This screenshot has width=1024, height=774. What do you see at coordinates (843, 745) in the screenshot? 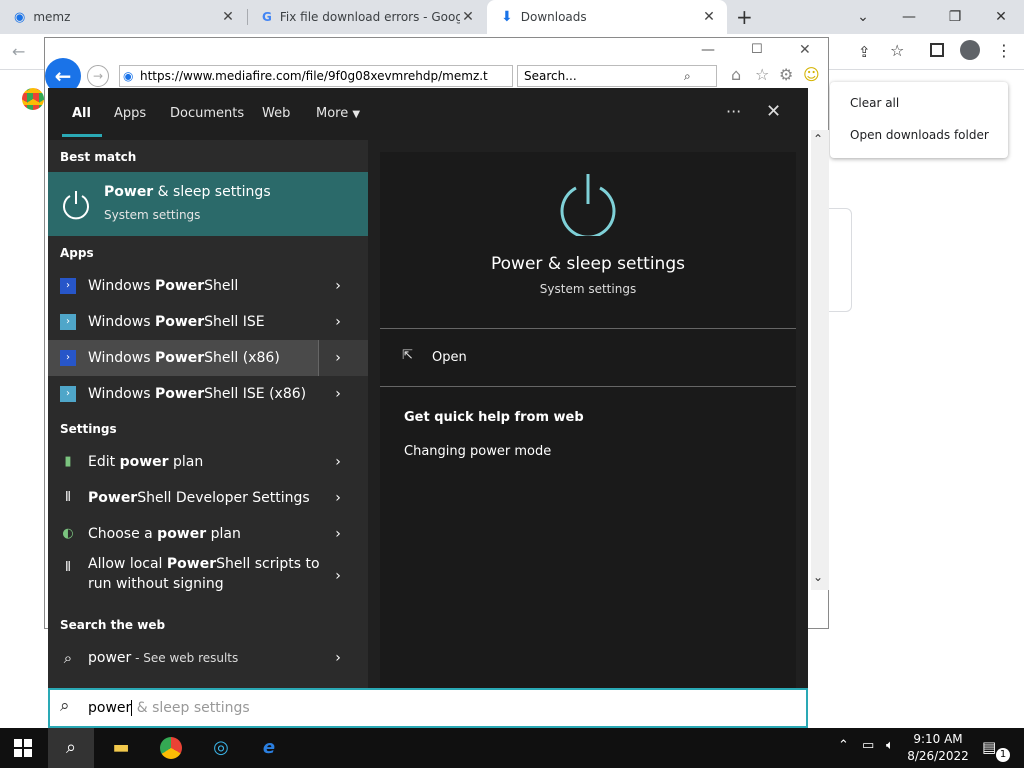
I see `chevron-up-icon: ⌃` at bounding box center [843, 745].